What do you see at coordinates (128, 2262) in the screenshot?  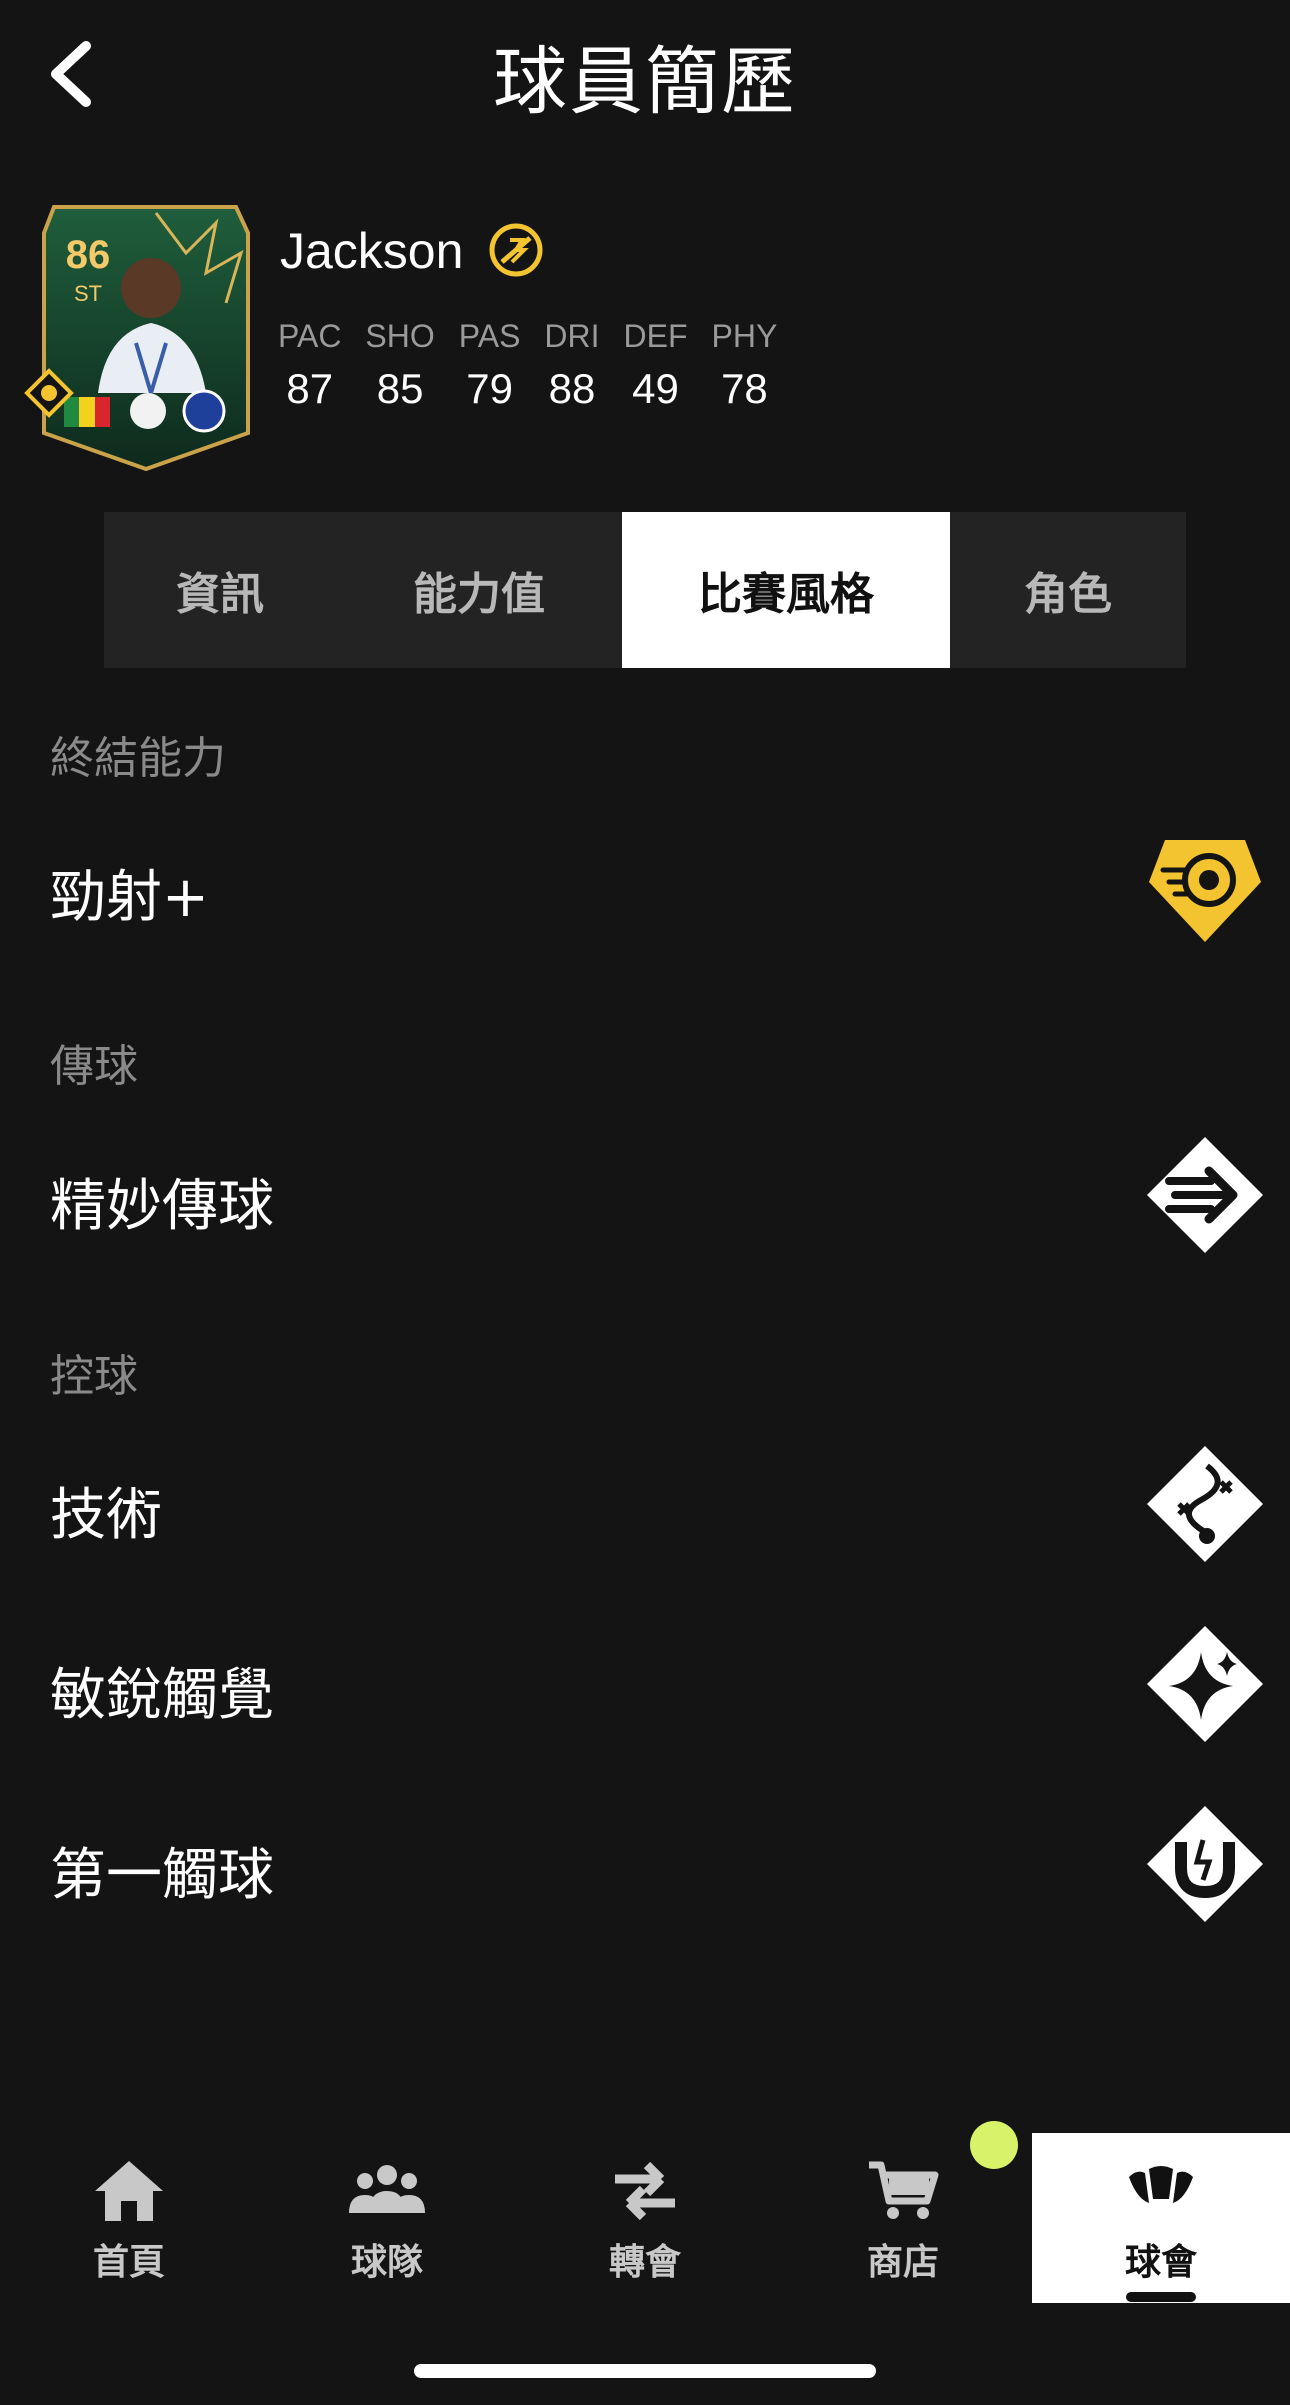 I see `nav-label: 首頁` at bounding box center [128, 2262].